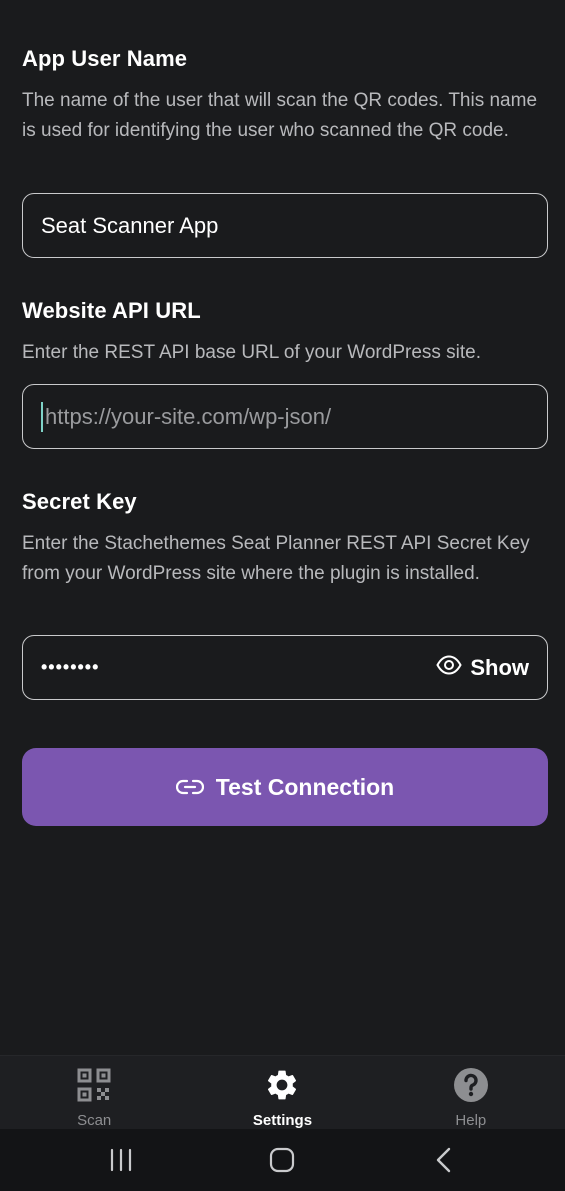  What do you see at coordinates (94, 1087) in the screenshot?
I see `qr-code-icon` at bounding box center [94, 1087].